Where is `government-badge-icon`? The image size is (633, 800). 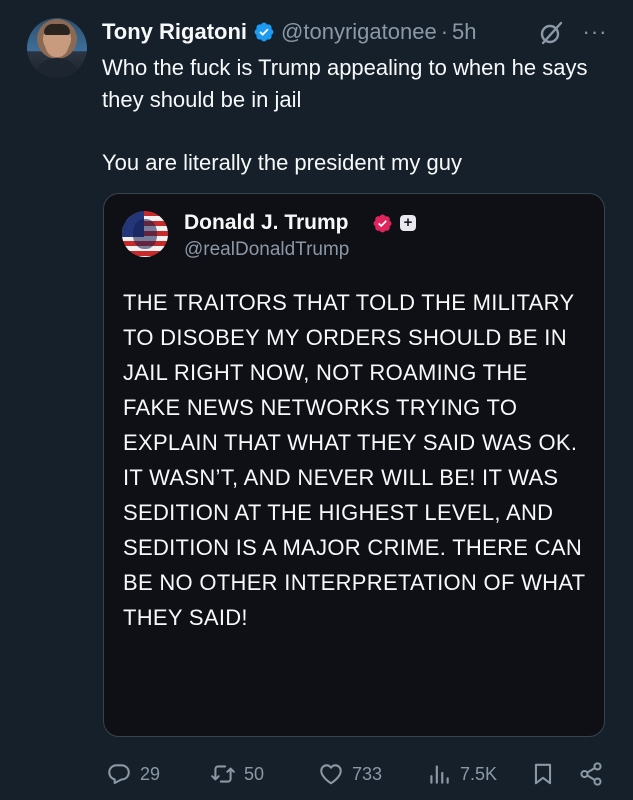
government-badge-icon is located at coordinates (382, 223).